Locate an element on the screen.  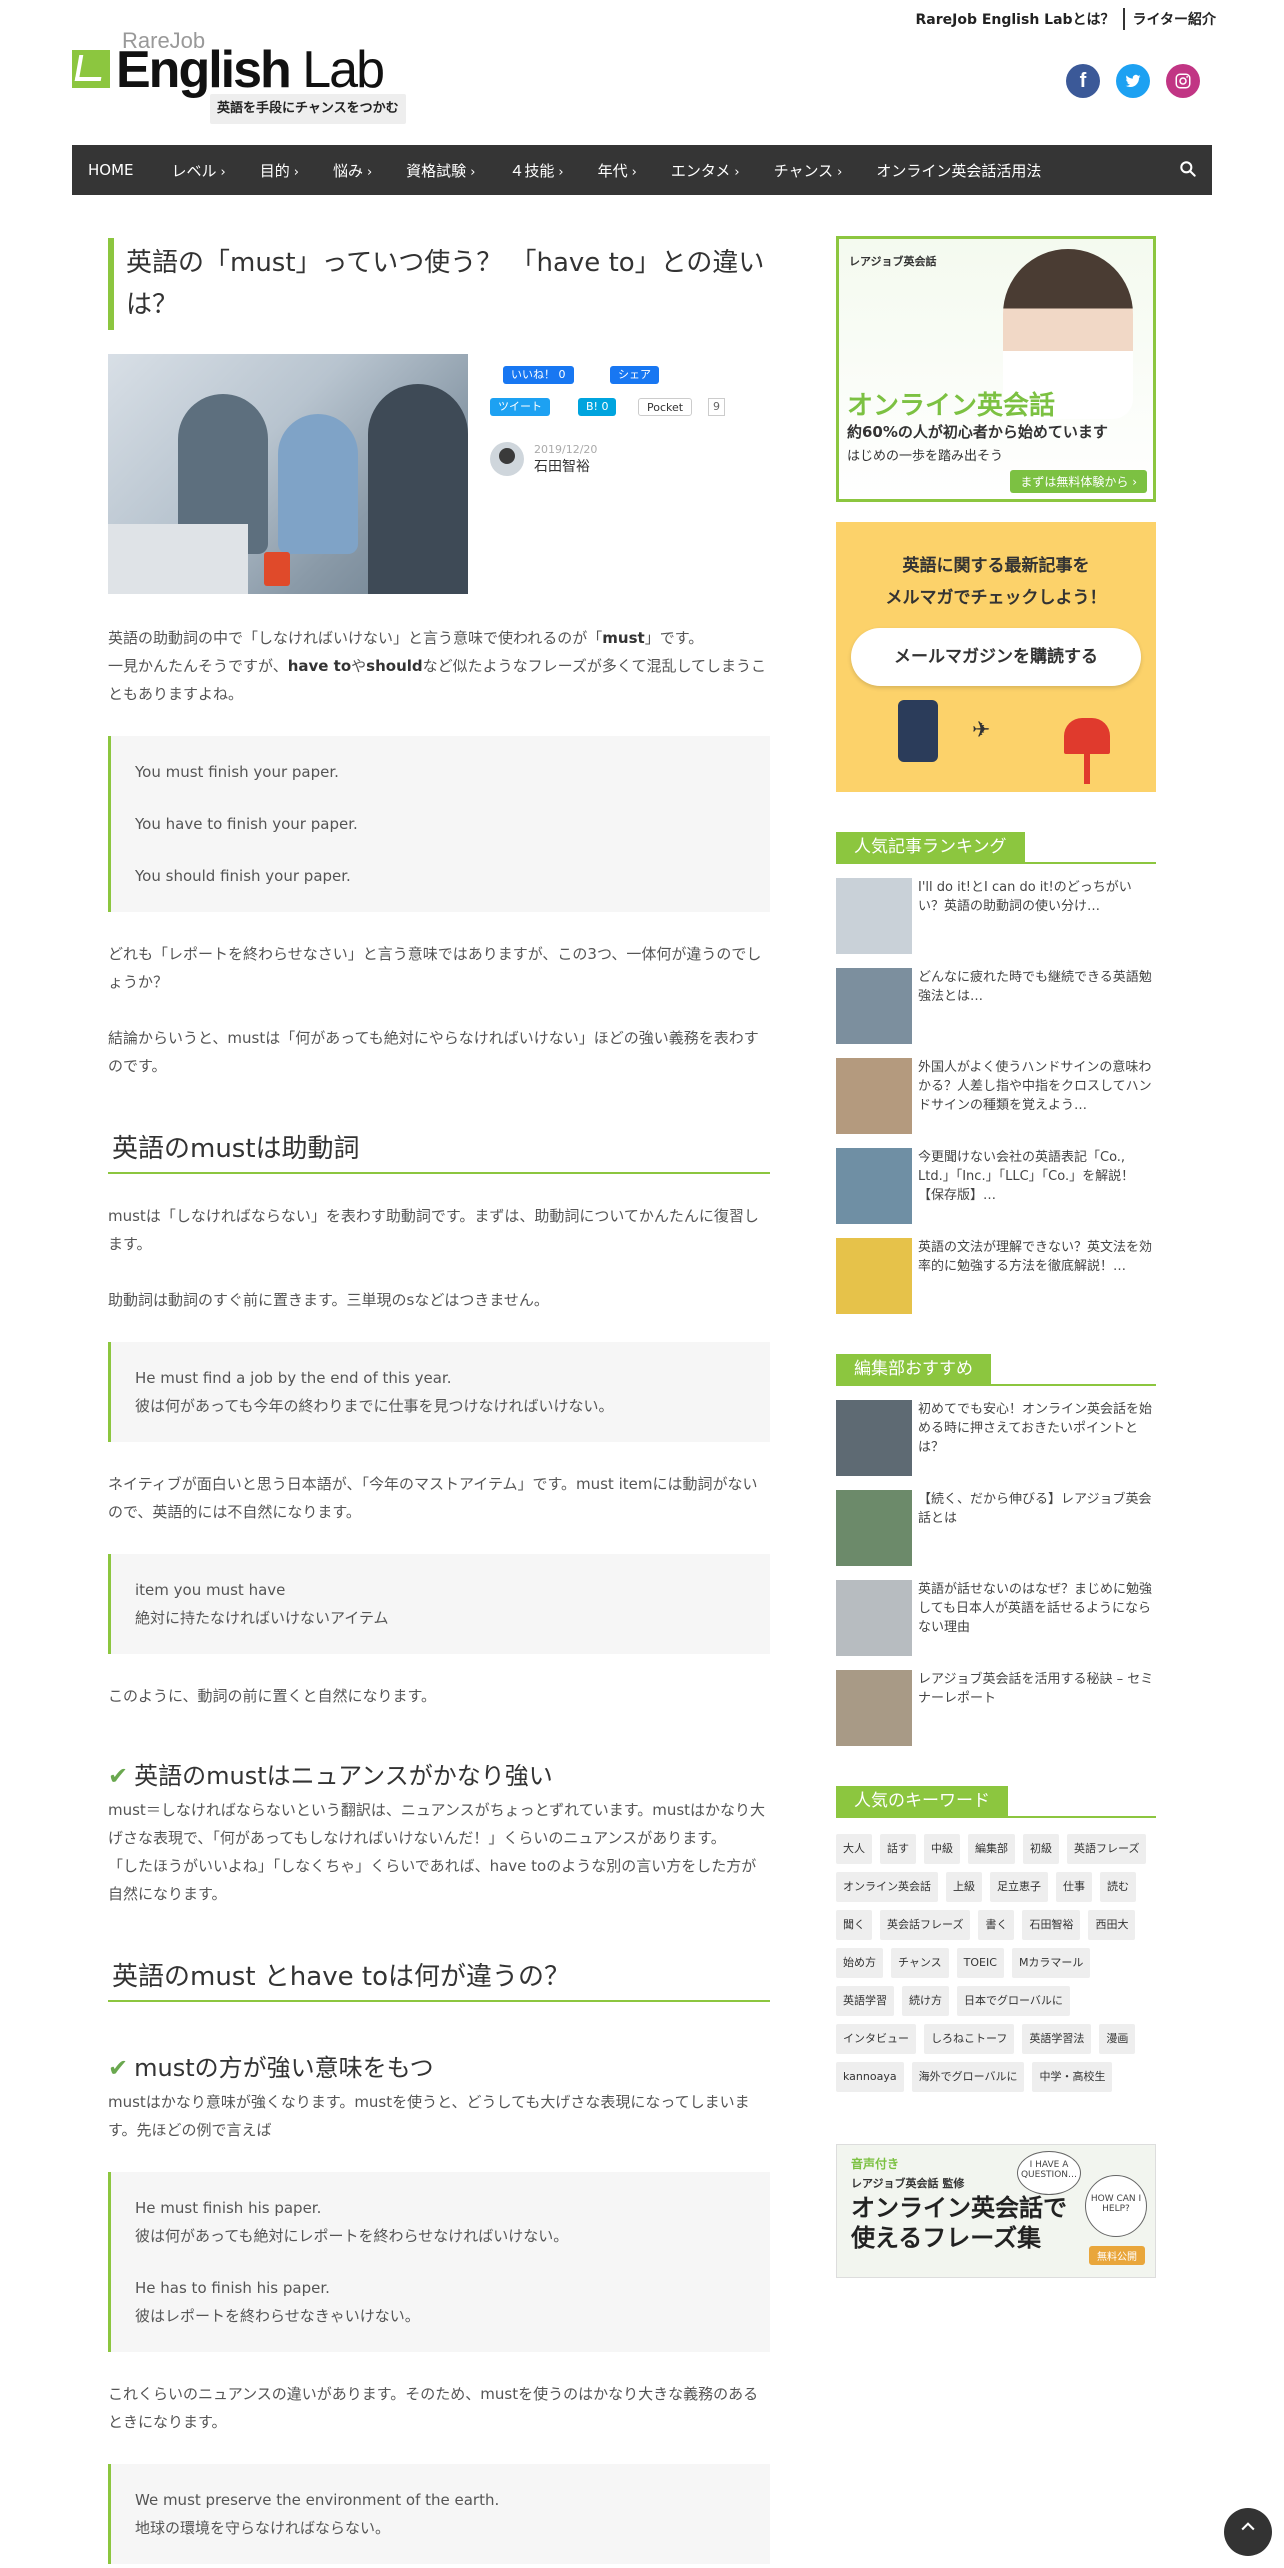
free-release-badge: 無料公開 is located at coordinates (1117, 2255).